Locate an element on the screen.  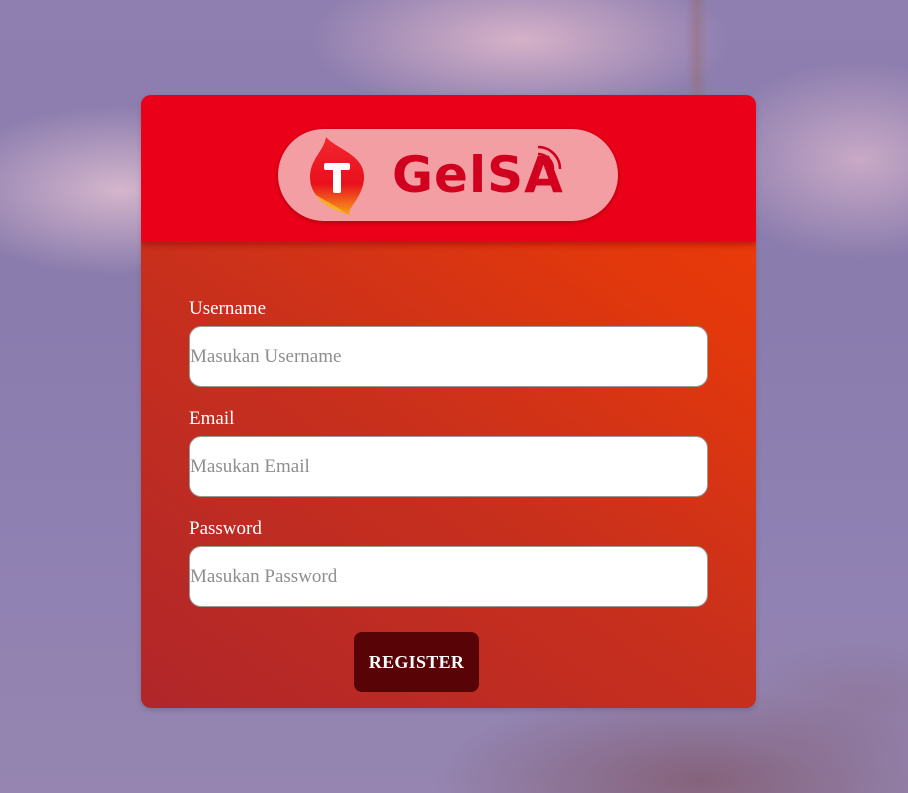
card-header: GelSA is located at coordinates (448, 168).